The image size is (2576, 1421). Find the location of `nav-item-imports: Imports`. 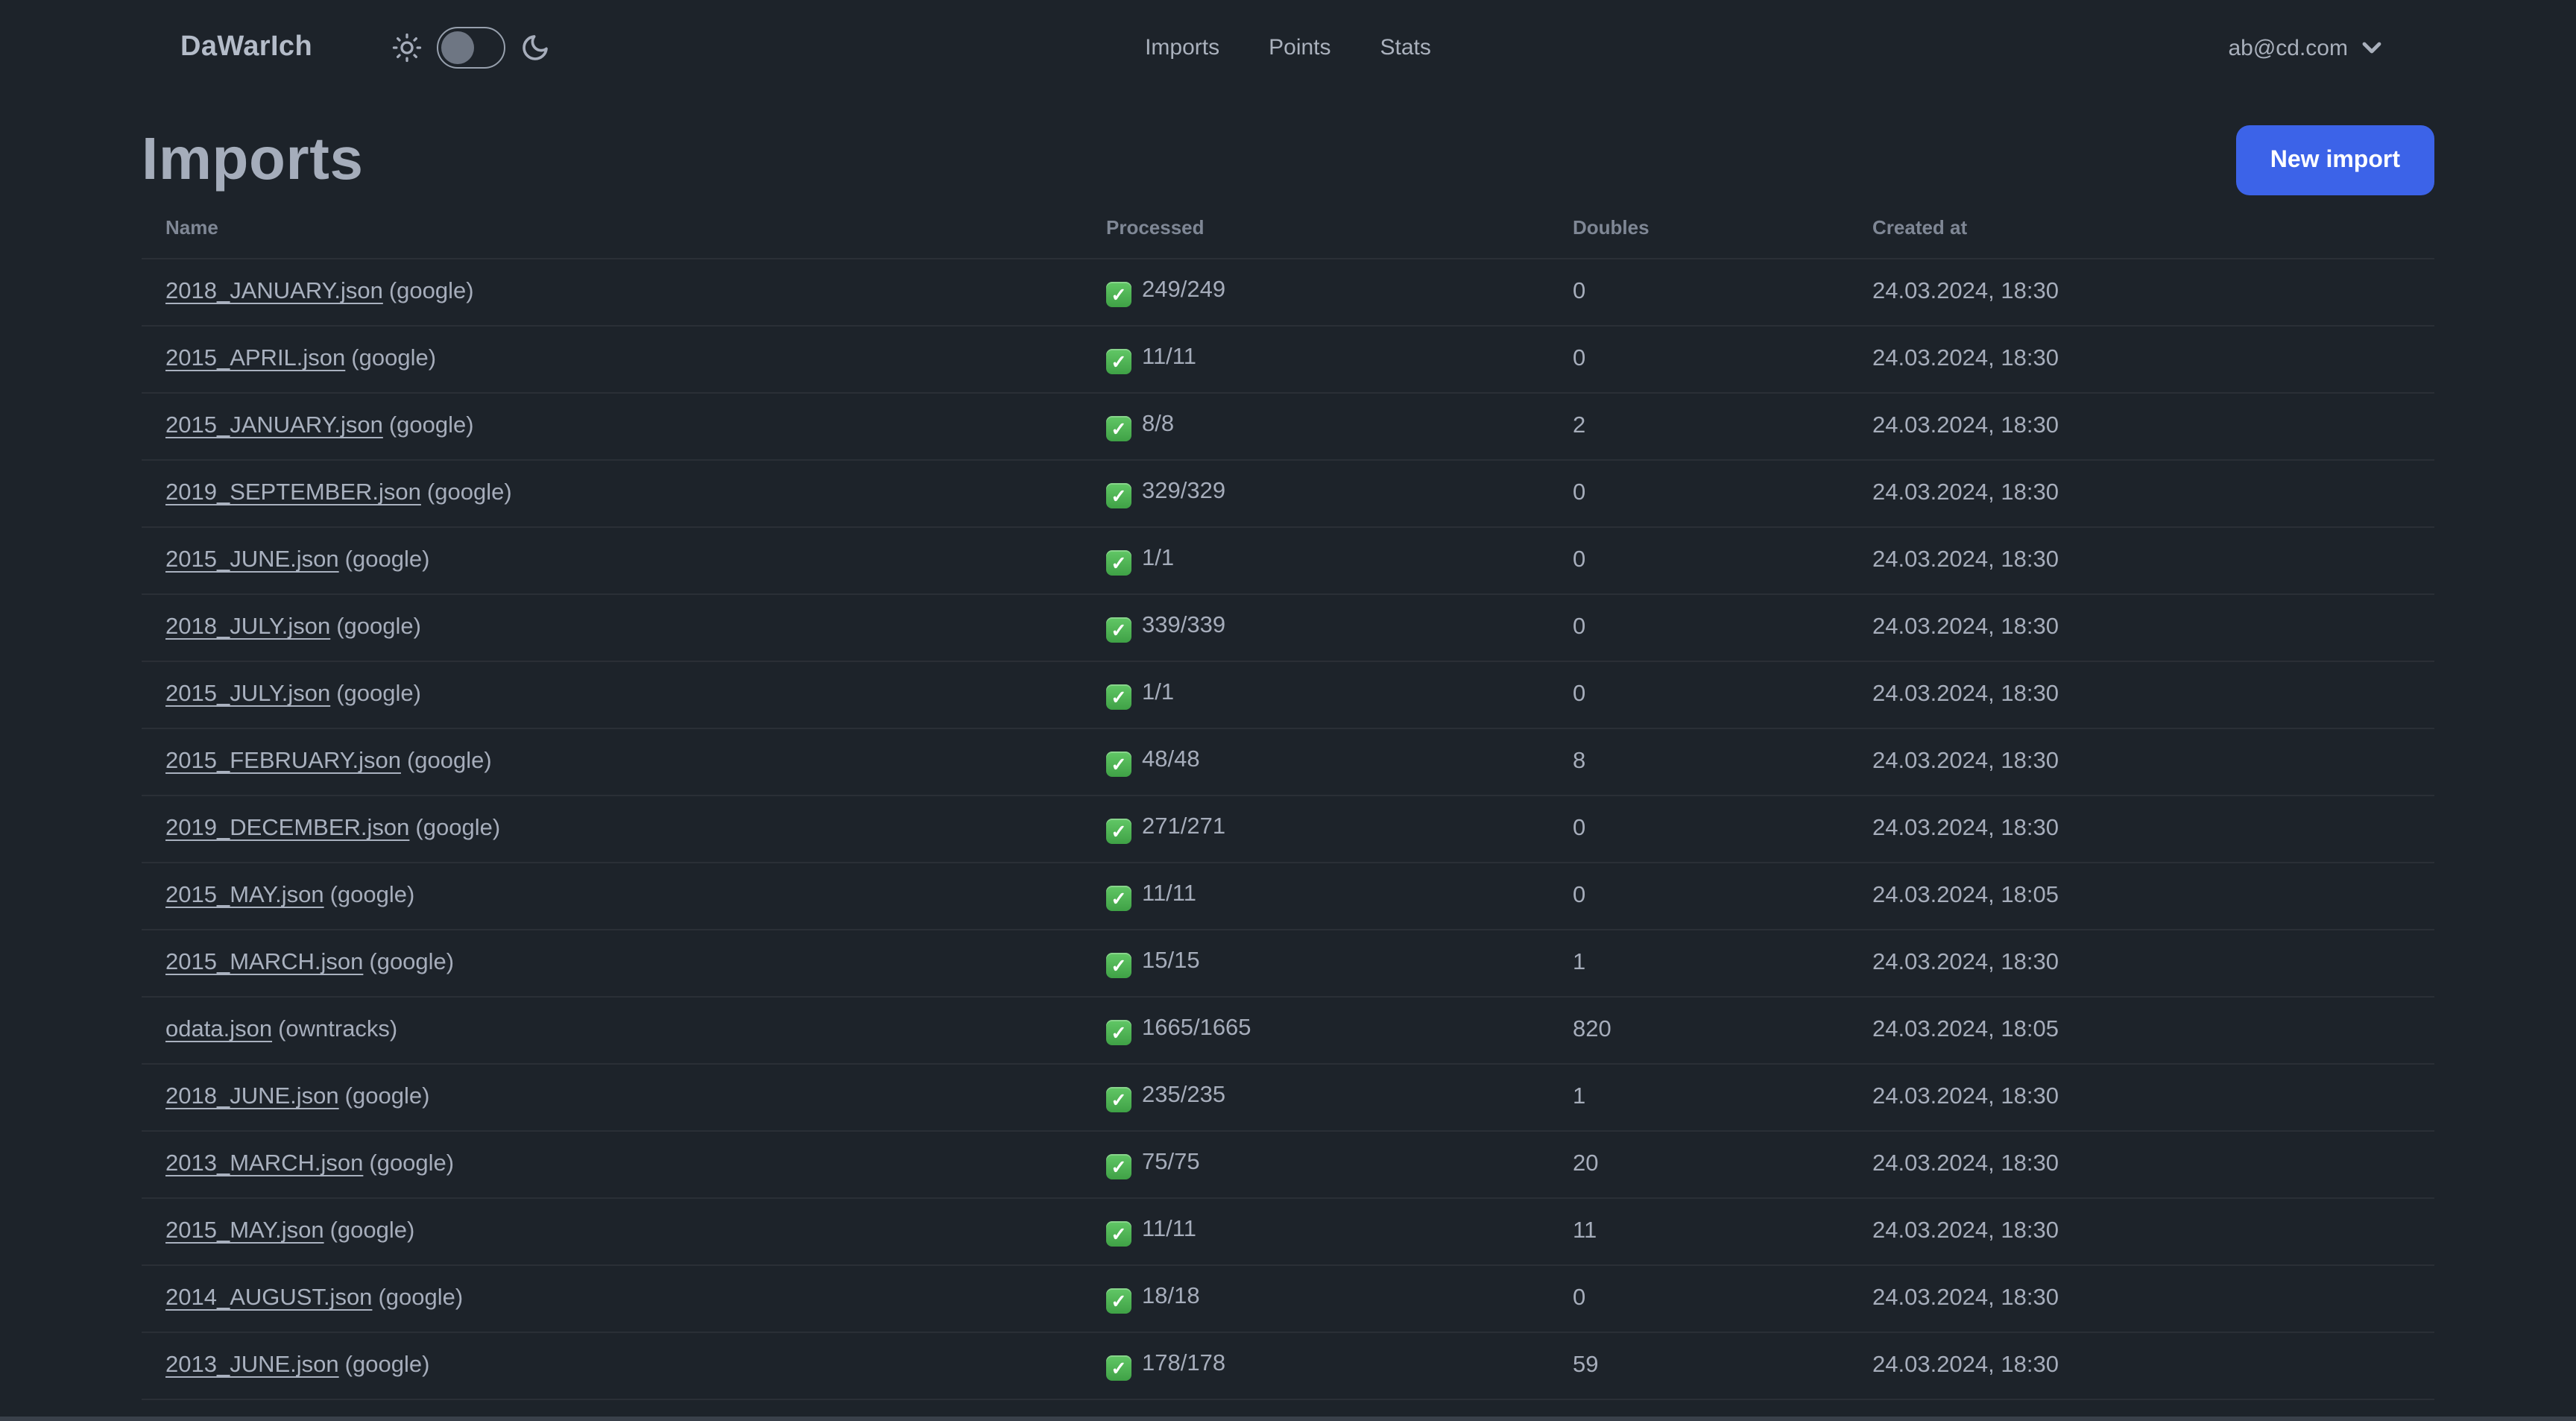

nav-item-imports: Imports is located at coordinates (1182, 47).